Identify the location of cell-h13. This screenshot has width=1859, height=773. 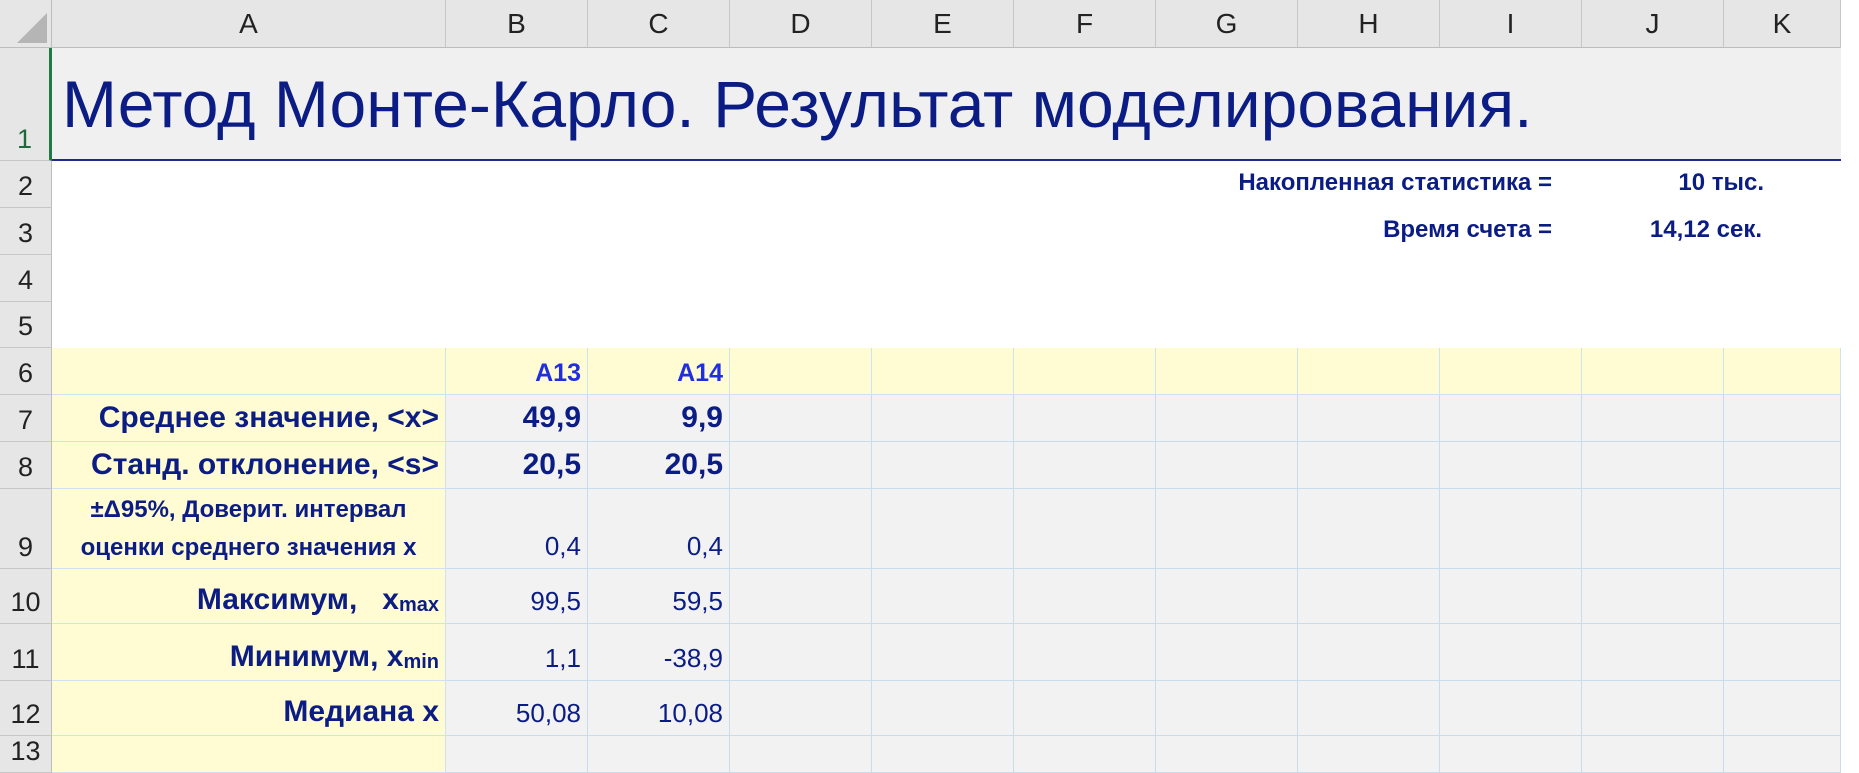
(1369, 754).